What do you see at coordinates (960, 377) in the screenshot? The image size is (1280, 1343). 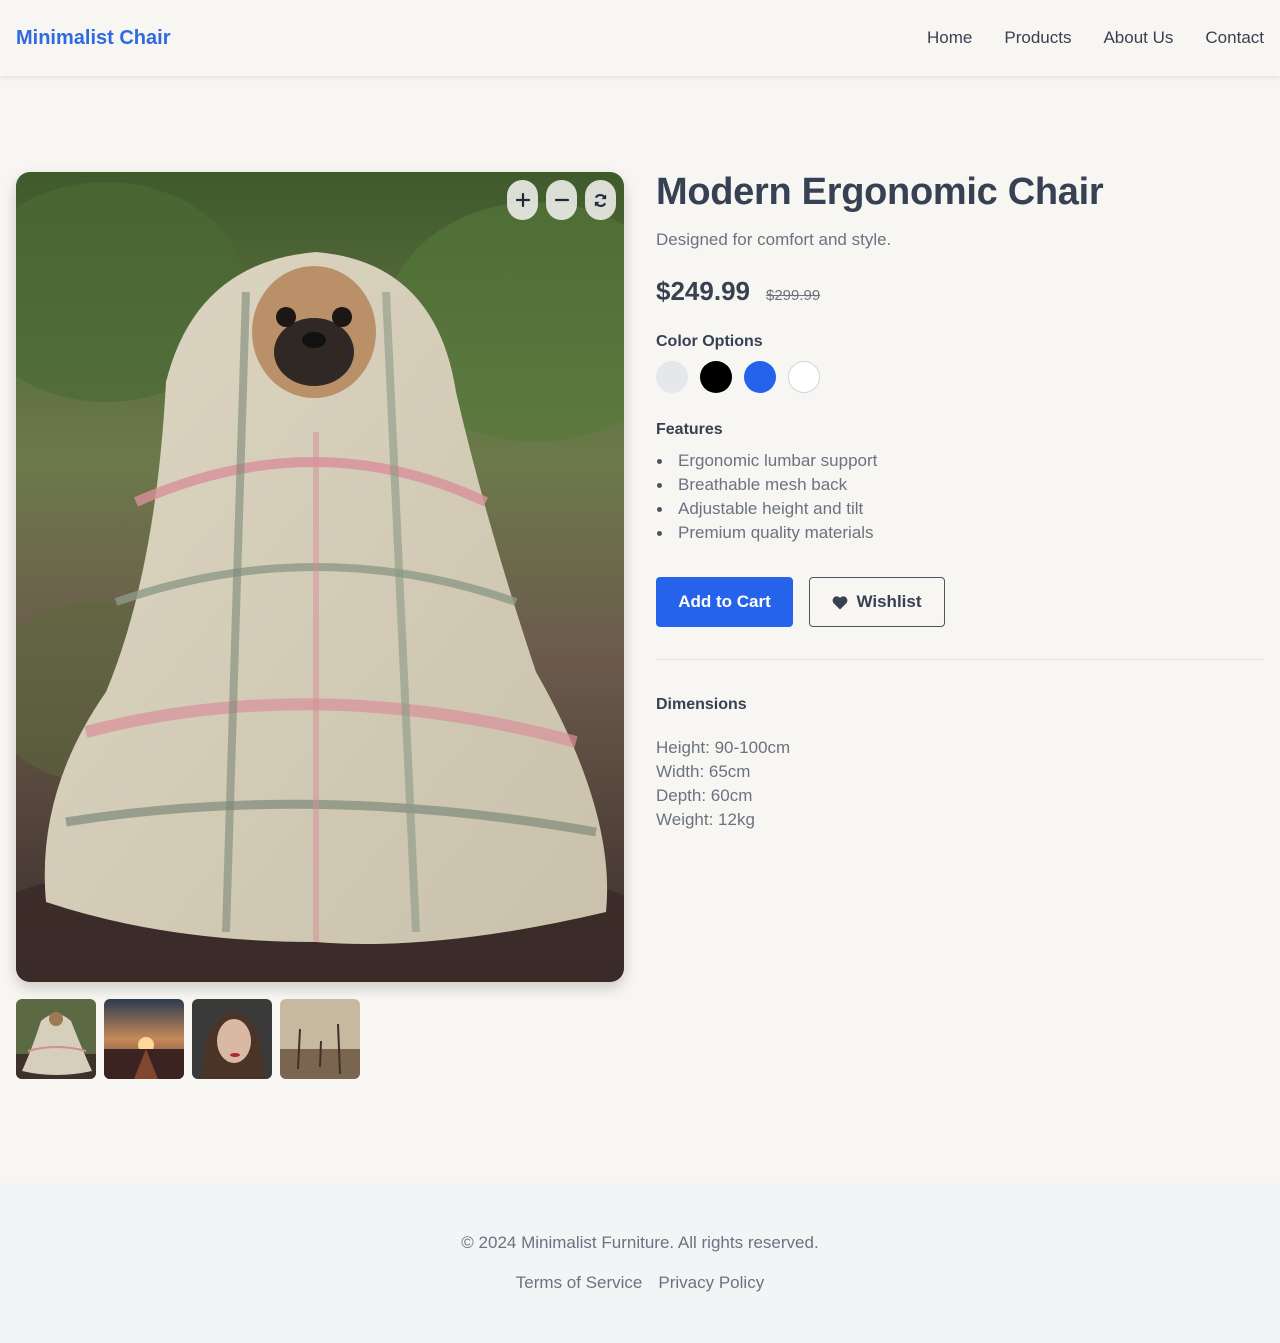 I see `color-swatches` at bounding box center [960, 377].